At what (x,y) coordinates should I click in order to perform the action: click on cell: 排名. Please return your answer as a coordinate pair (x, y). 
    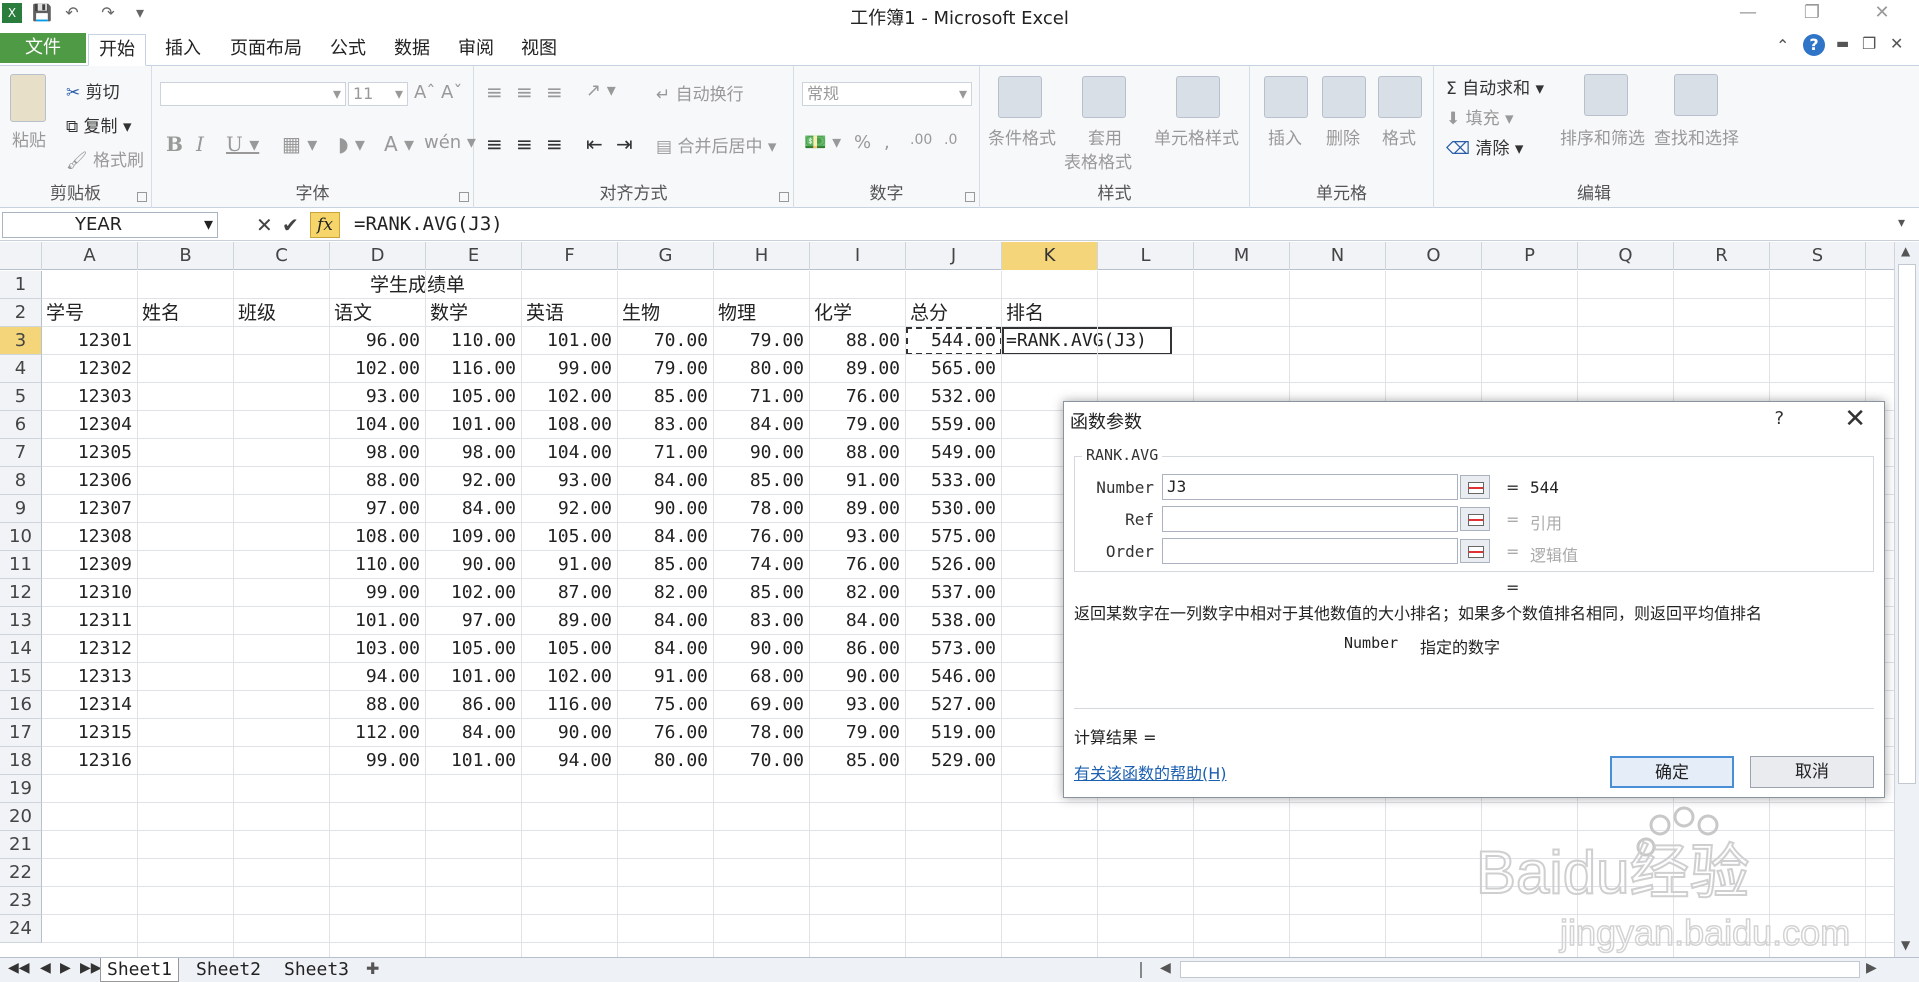
    Looking at the image, I should click on (1050, 313).